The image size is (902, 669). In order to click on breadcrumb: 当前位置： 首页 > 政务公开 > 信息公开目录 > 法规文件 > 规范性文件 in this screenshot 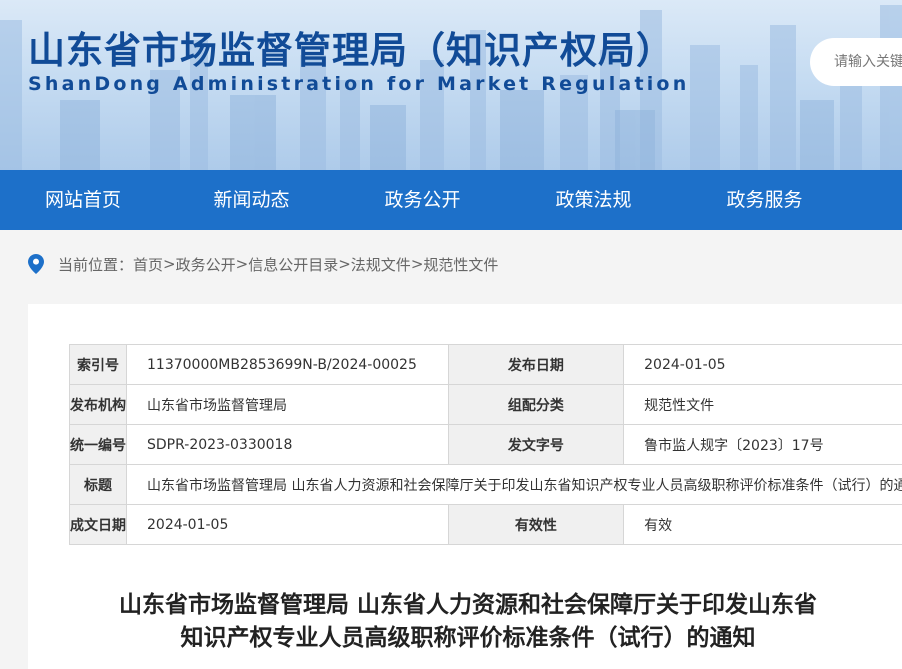, I will do `click(263, 264)`.